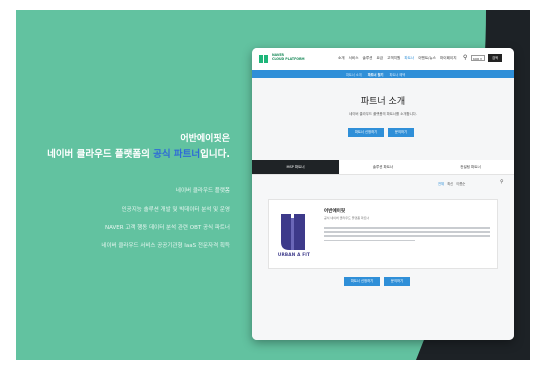  I want to click on filter-option: 이름순, so click(460, 183).